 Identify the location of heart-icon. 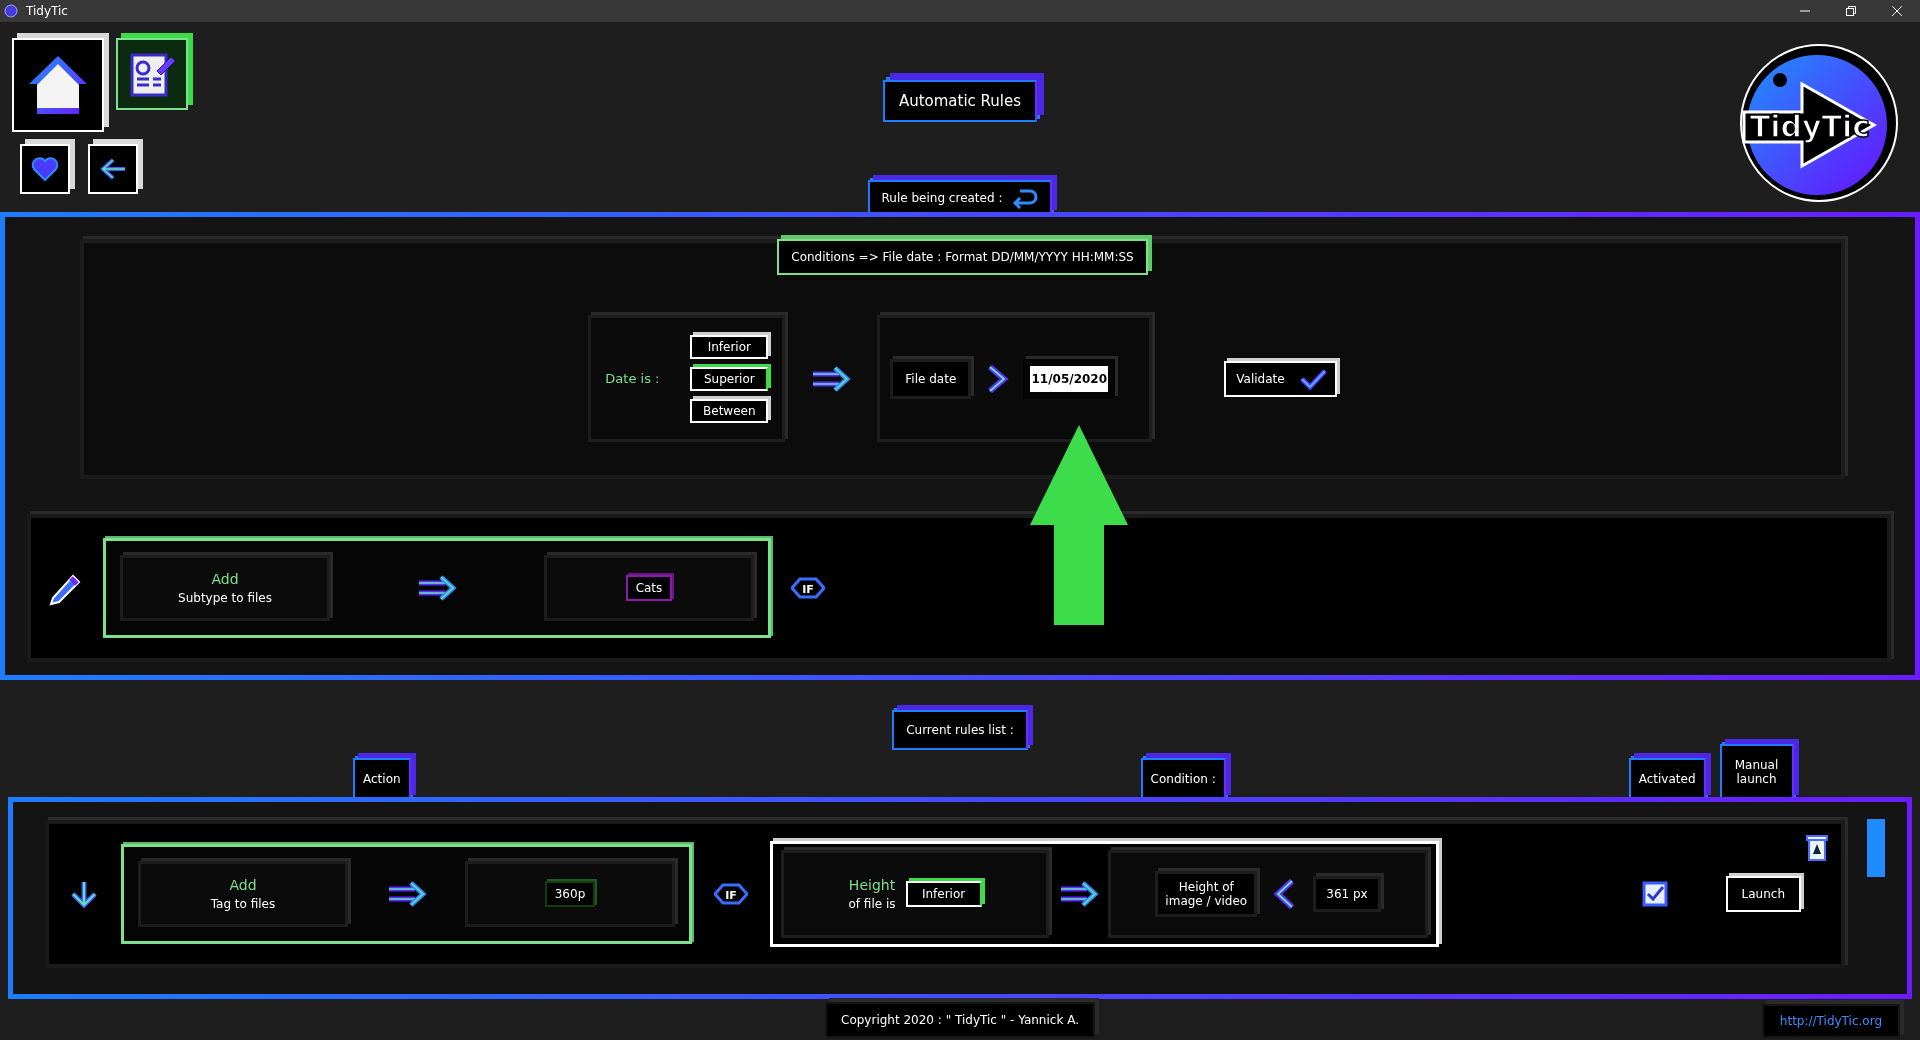
(45, 169).